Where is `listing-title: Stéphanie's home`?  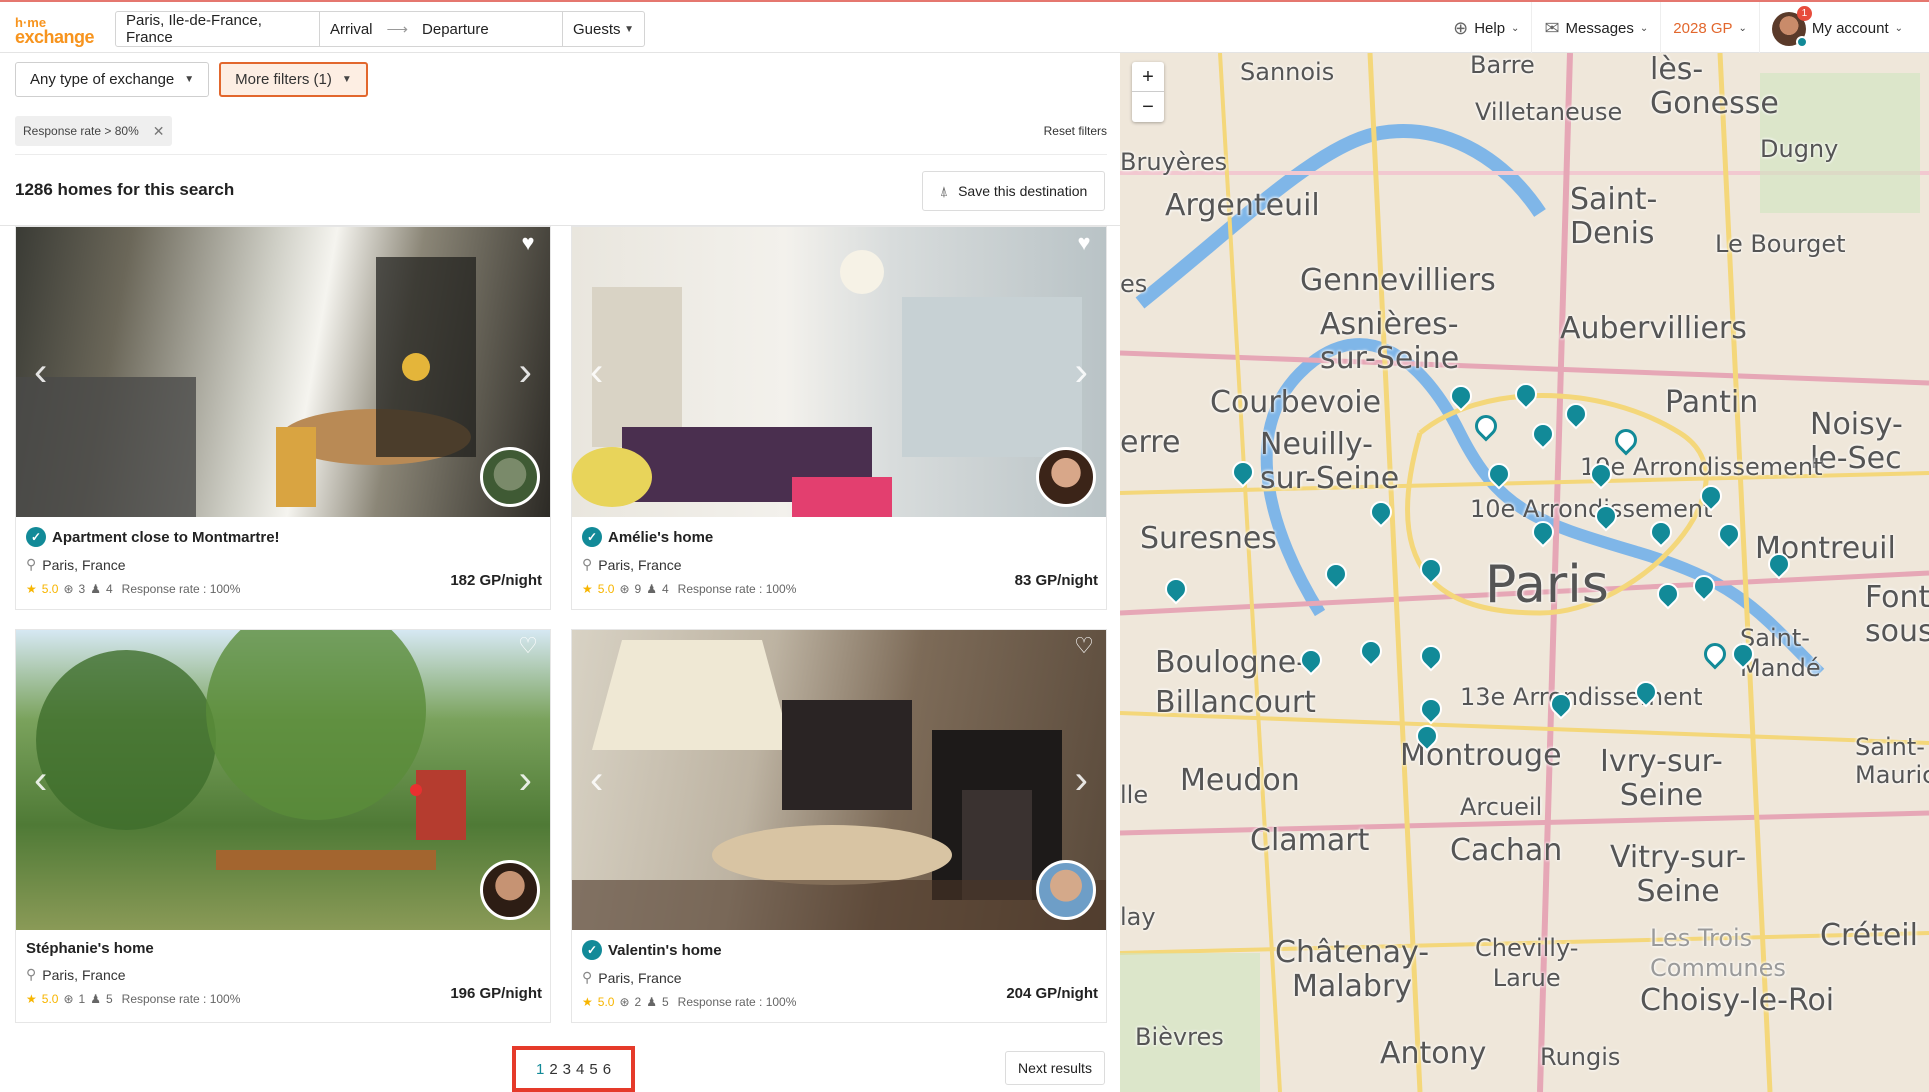 listing-title: Stéphanie's home is located at coordinates (284, 948).